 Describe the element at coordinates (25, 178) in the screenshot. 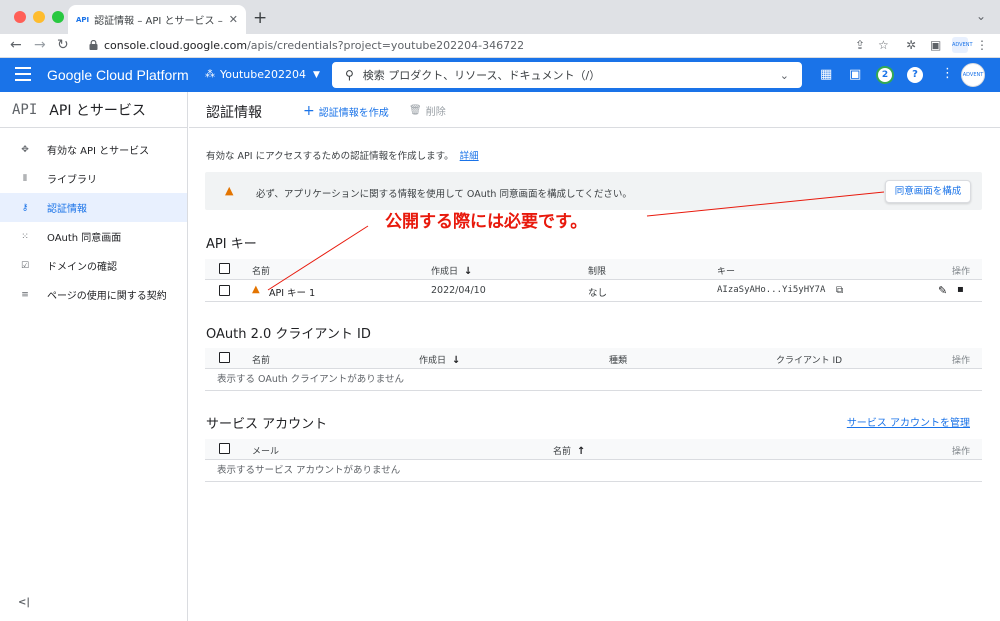

I see `library-icon: ⦀` at that location.